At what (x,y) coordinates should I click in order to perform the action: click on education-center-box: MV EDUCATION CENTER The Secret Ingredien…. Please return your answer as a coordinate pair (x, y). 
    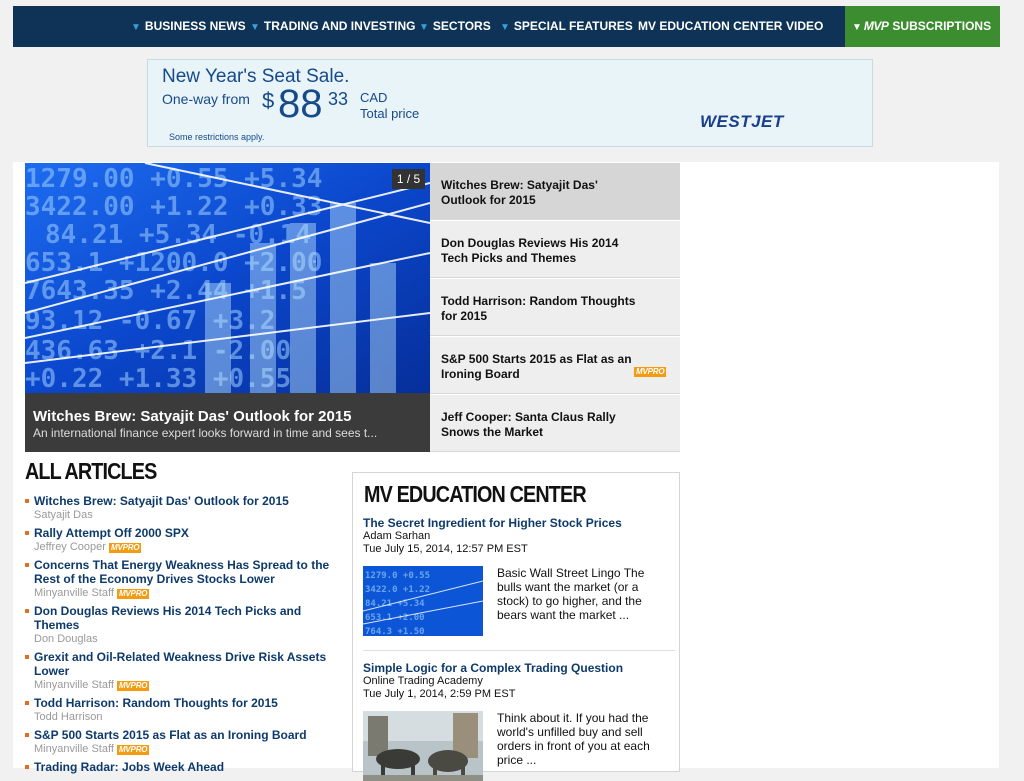
    Looking at the image, I should click on (516, 626).